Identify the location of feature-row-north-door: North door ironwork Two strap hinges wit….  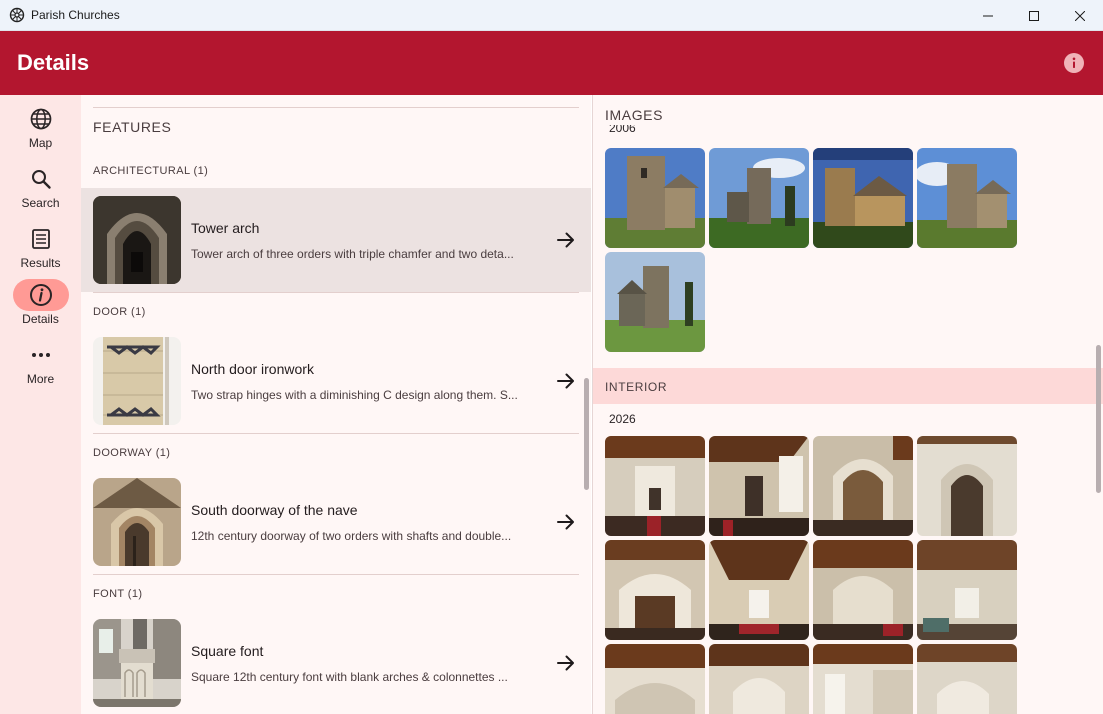
(336, 381).